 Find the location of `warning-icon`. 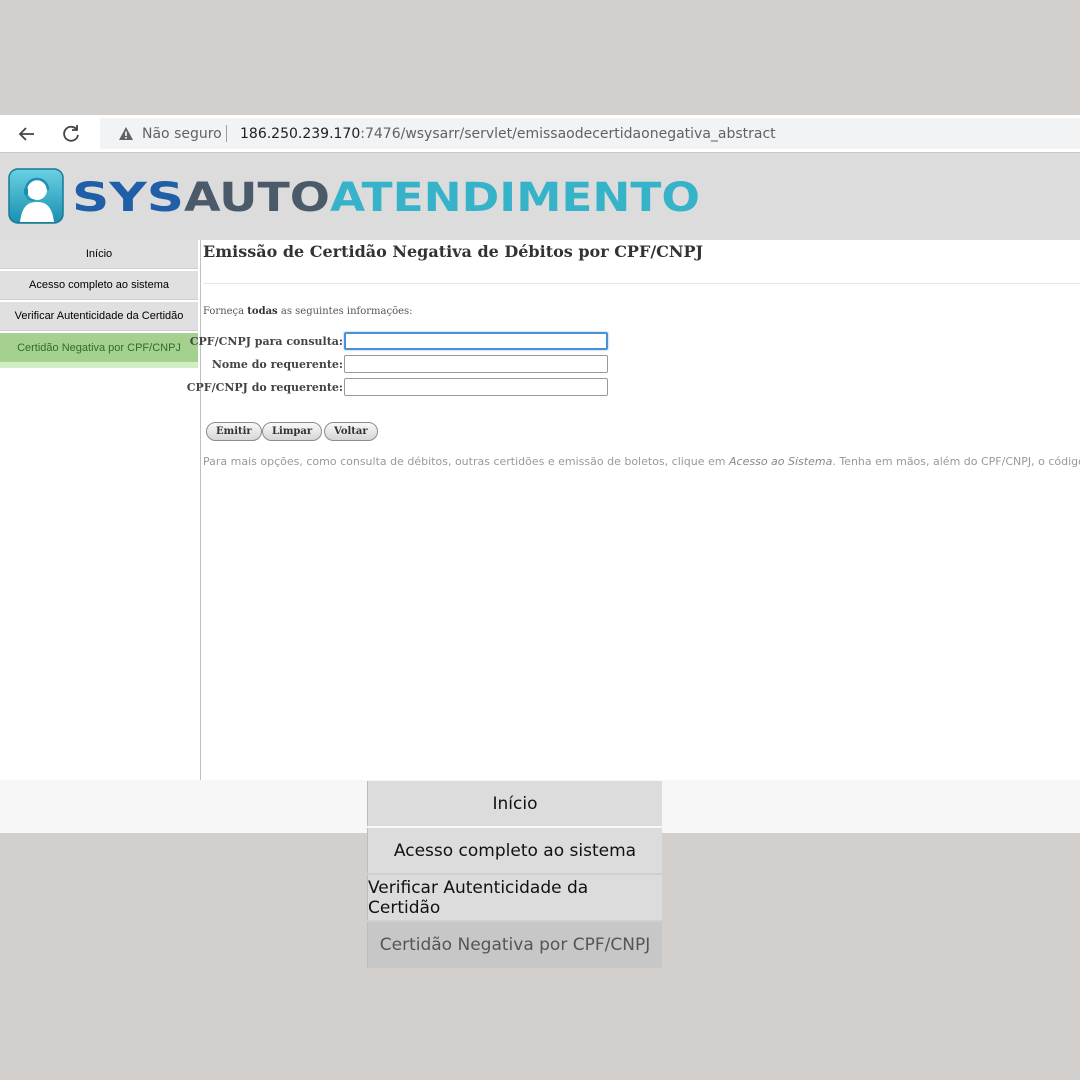

warning-icon is located at coordinates (126, 134).